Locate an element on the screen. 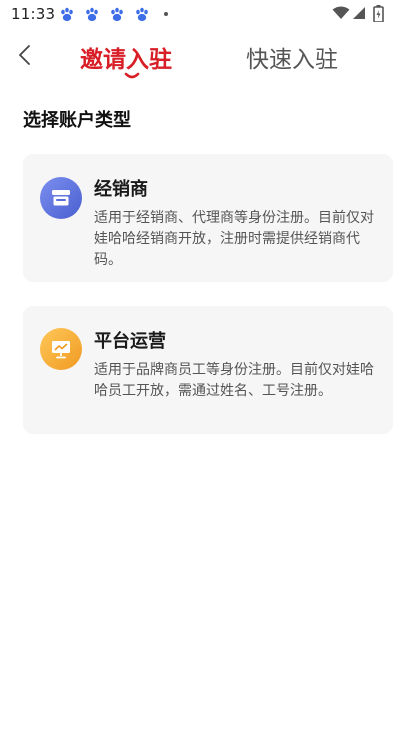 The height and width of the screenshot is (741, 417). section-title: 选择账户类型 is located at coordinates (77, 120).